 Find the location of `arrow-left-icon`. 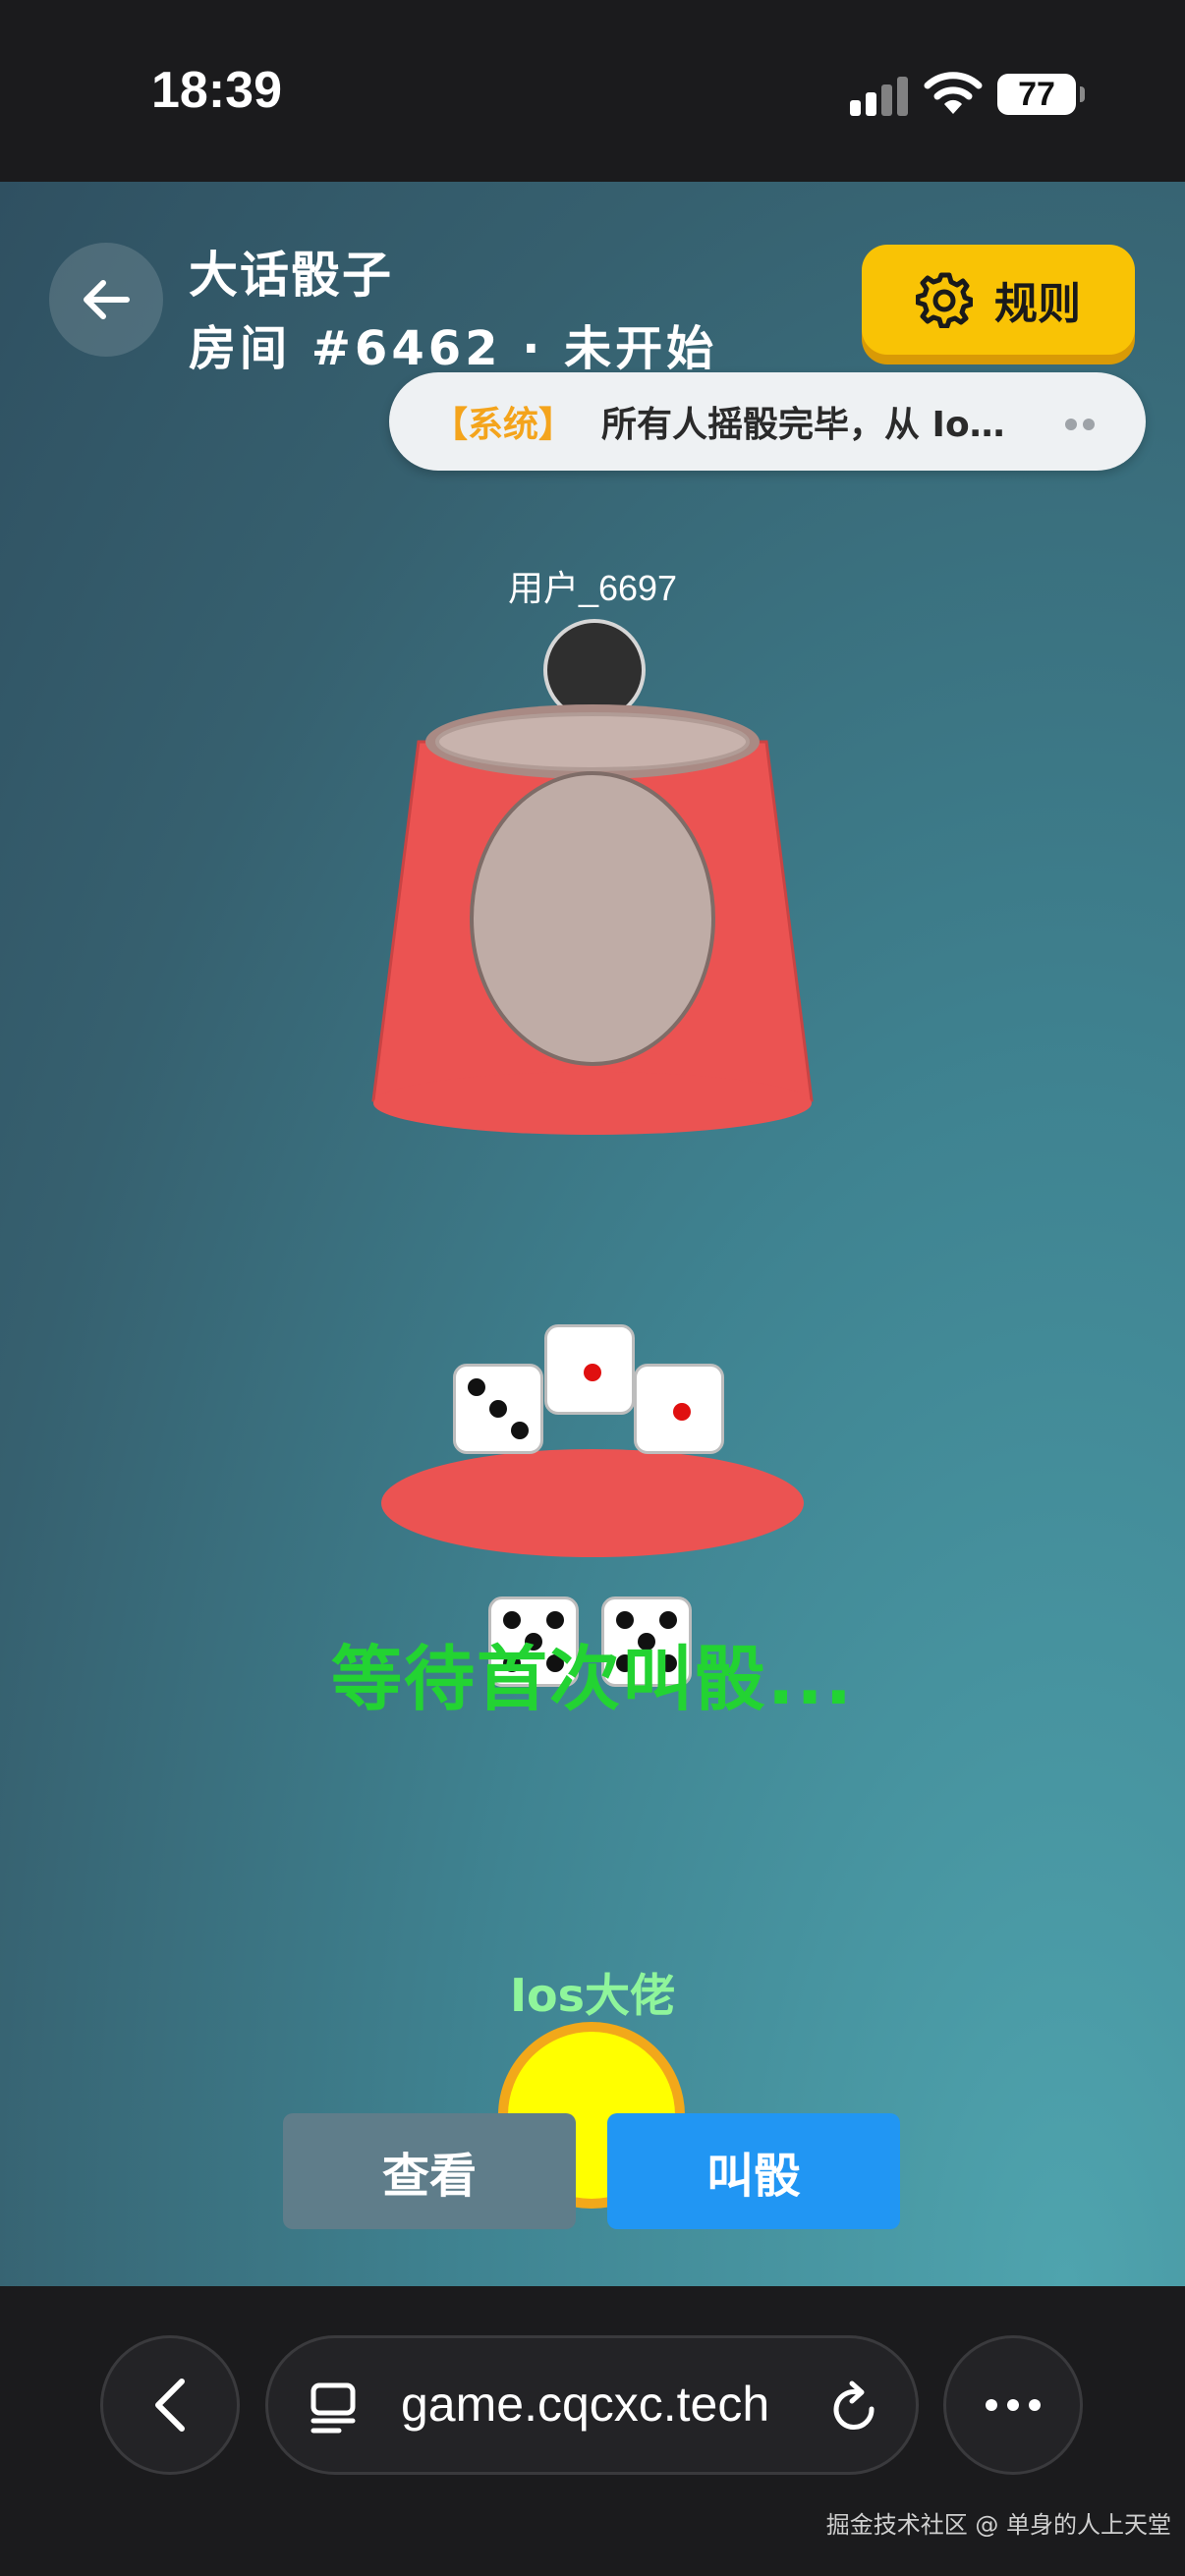

arrow-left-icon is located at coordinates (107, 299).